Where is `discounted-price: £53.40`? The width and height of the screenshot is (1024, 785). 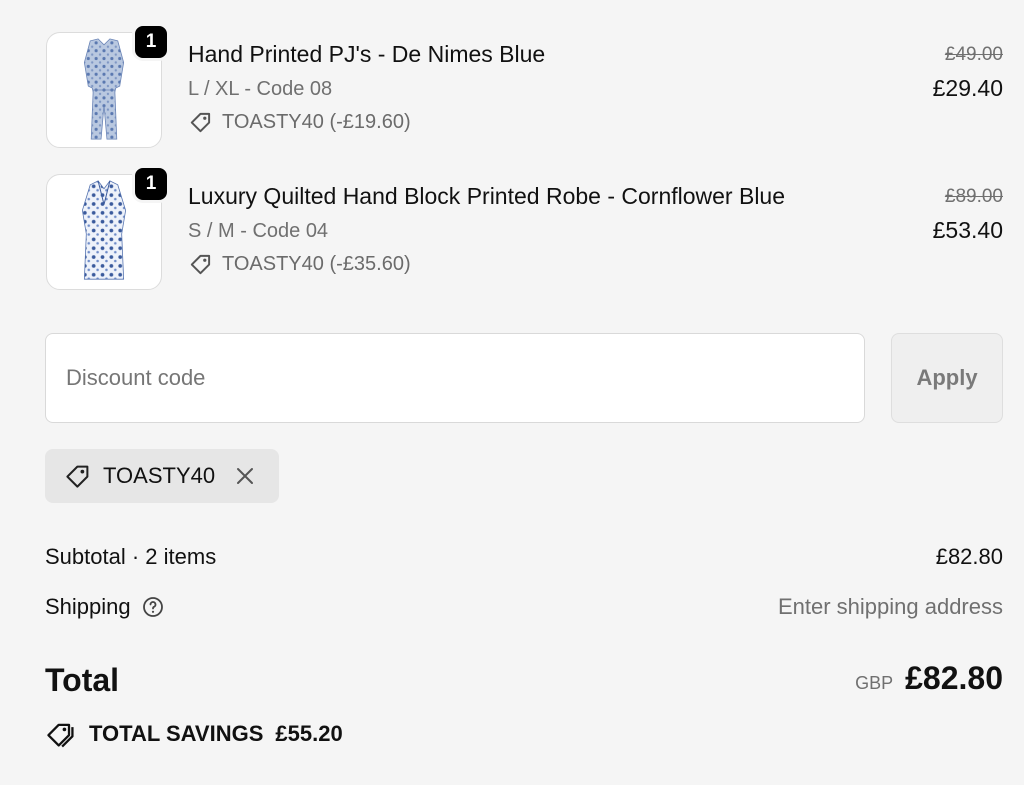 discounted-price: £53.40 is located at coordinates (967, 230).